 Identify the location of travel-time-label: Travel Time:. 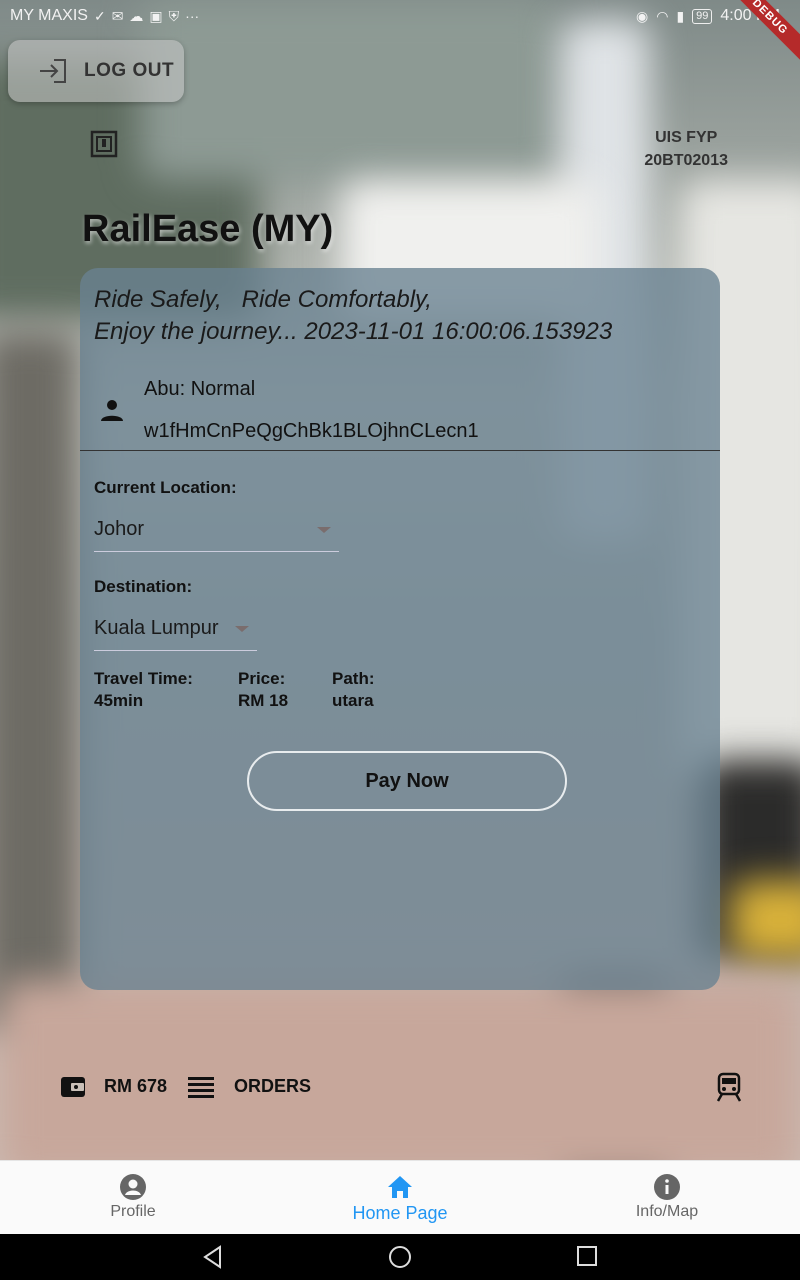
(143, 678).